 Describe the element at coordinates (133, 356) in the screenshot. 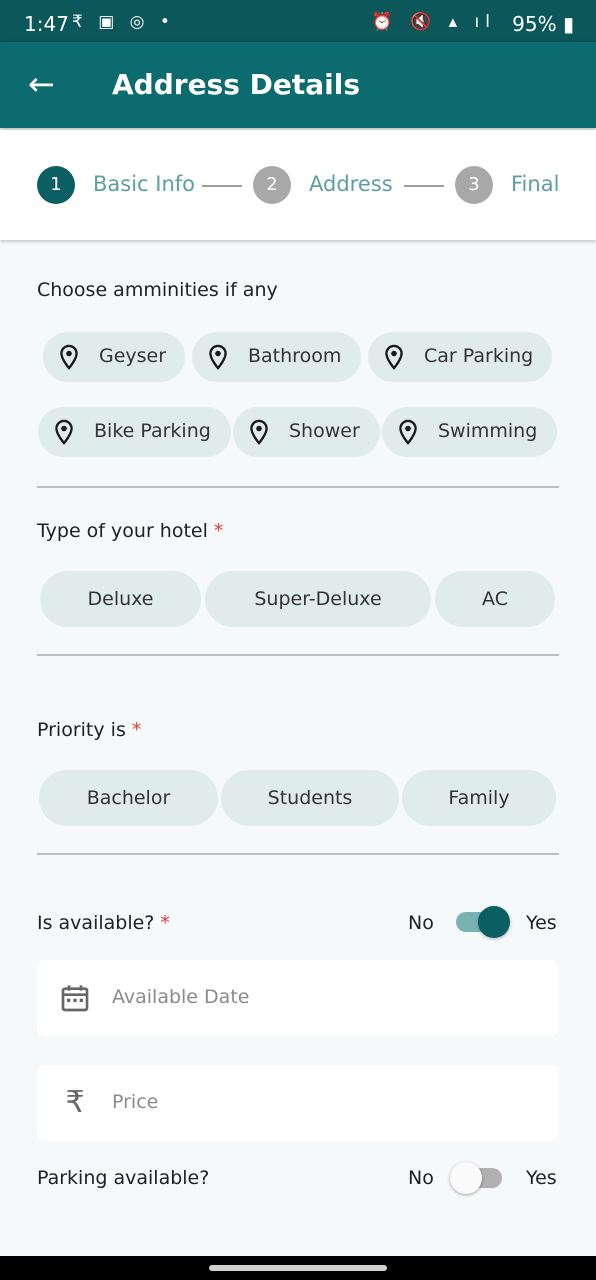

I see `chip-label: Geyser` at that location.